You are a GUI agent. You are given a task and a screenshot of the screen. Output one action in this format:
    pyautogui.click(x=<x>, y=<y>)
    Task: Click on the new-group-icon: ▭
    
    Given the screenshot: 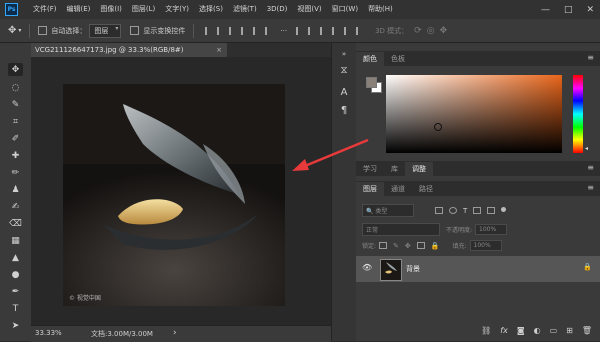 What is the action you would take?
    pyautogui.click(x=554, y=330)
    